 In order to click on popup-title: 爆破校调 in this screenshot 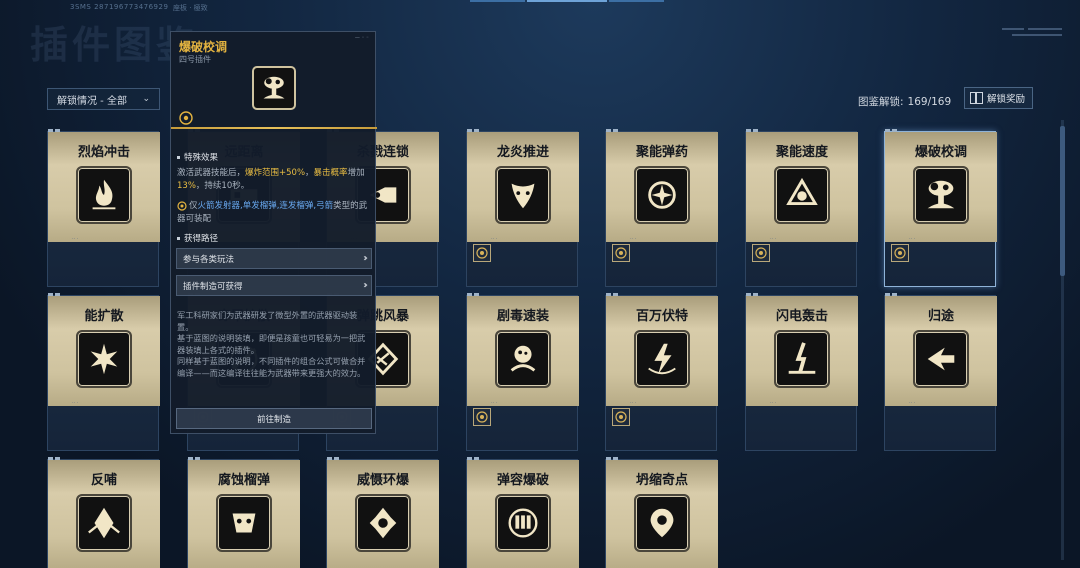, I will do `click(203, 47)`.